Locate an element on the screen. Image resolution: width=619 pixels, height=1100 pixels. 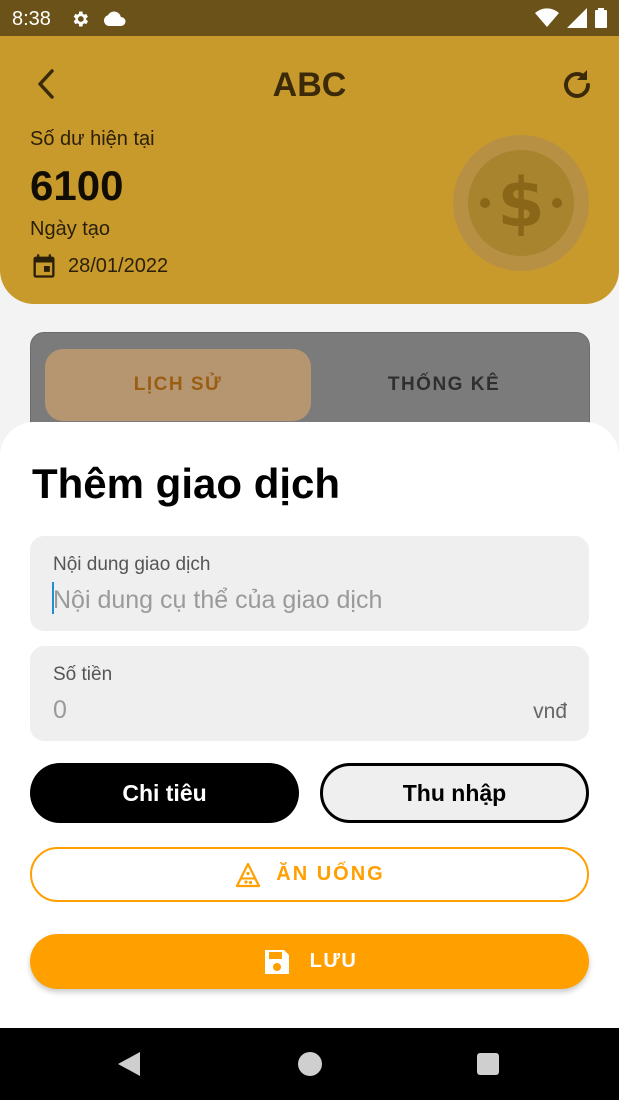
home-circle-icon is located at coordinates (310, 1064).